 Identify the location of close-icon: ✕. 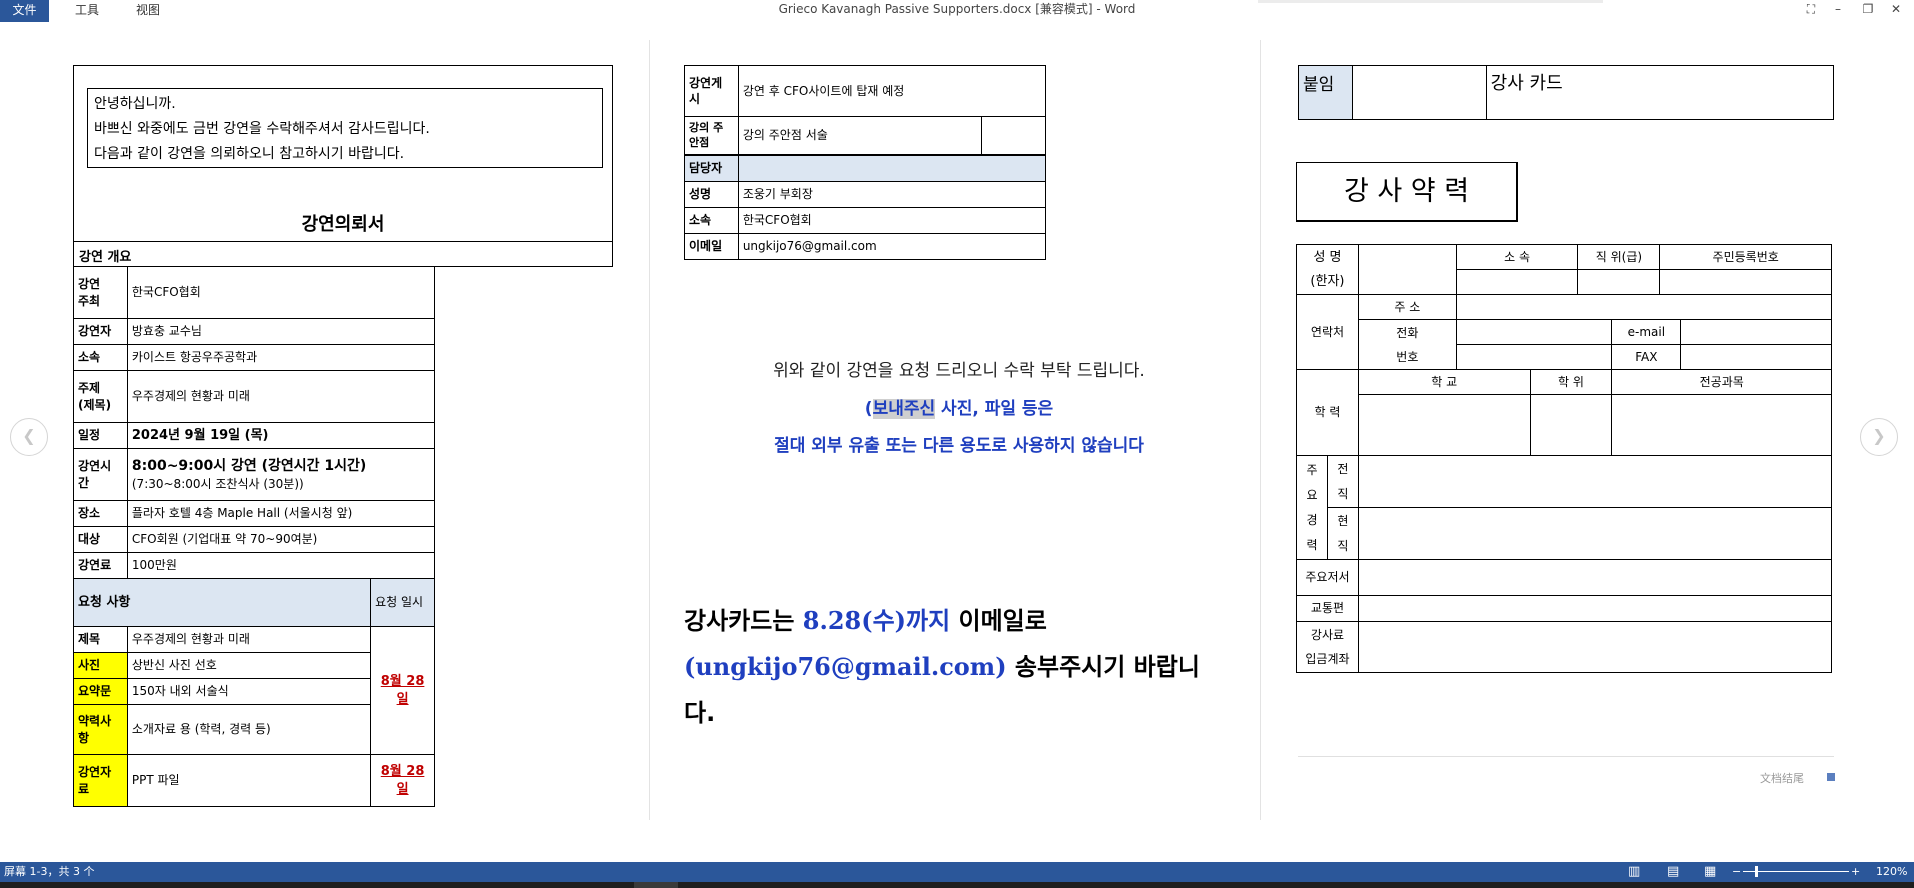
(1896, 10).